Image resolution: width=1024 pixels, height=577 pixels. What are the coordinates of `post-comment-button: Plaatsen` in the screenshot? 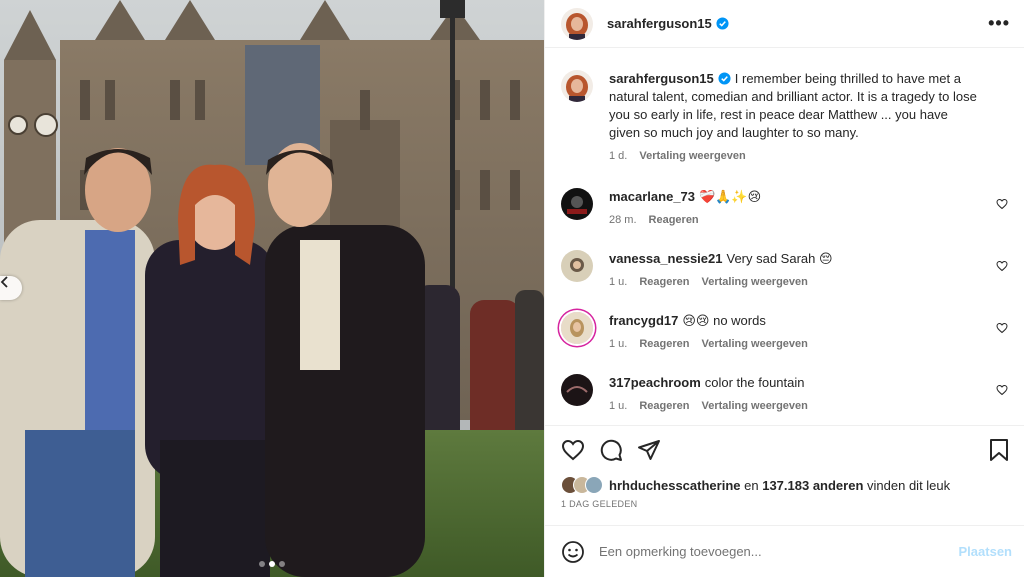 It's located at (985, 551).